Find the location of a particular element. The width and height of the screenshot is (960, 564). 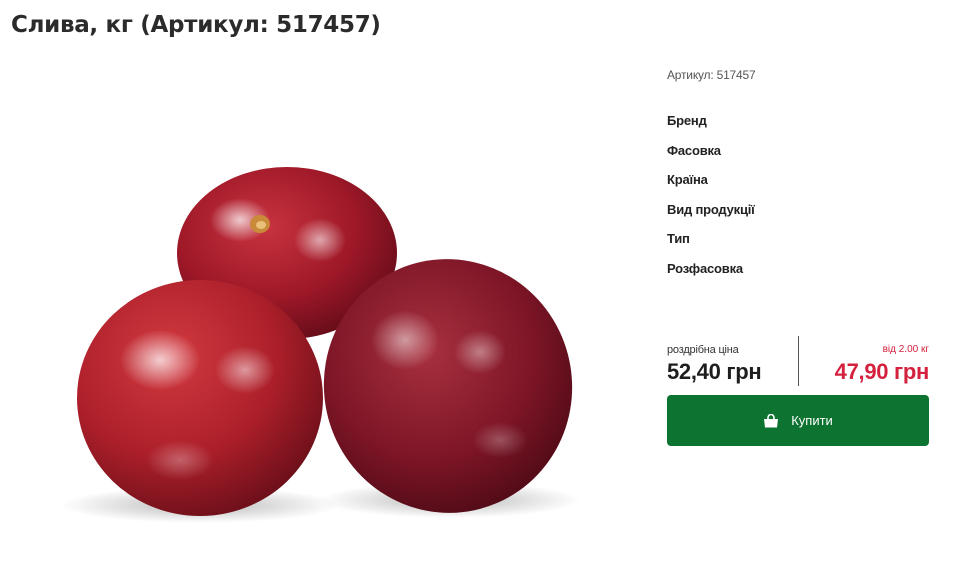

buy-button-label: Купити is located at coordinates (812, 420).